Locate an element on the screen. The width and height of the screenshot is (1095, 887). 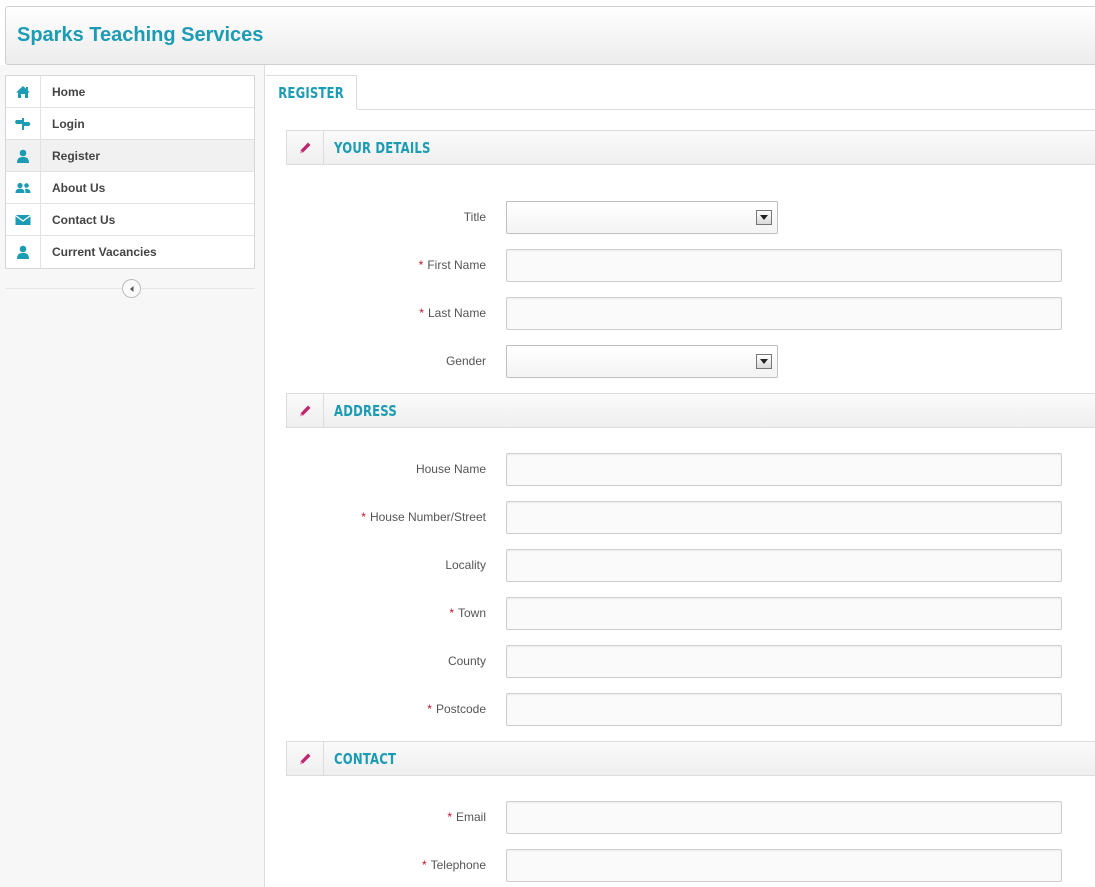
town-label: * Town is located at coordinates (467, 613).